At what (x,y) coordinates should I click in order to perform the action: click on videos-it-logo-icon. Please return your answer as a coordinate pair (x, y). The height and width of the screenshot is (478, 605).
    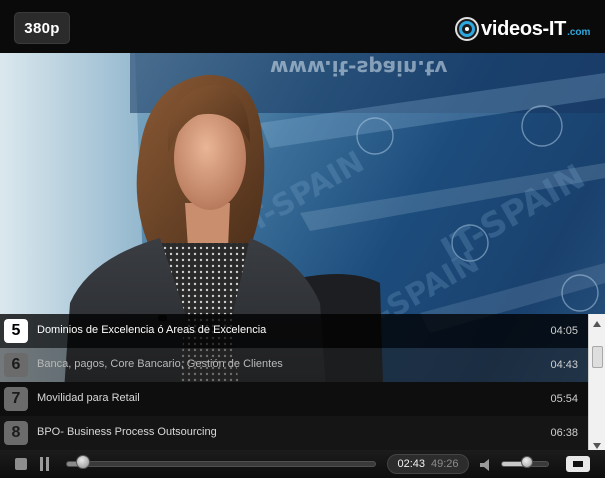
    Looking at the image, I should click on (467, 29).